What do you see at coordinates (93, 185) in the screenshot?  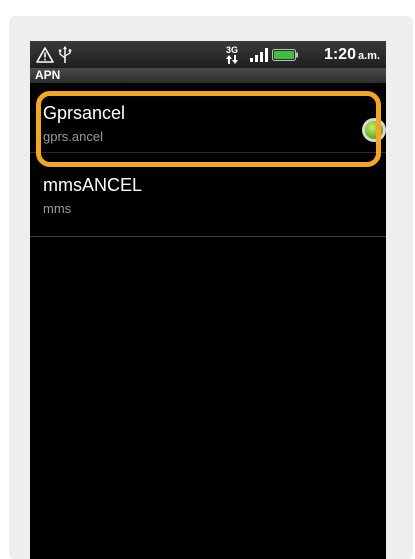 I see `apn-name: mmsANCEL` at bounding box center [93, 185].